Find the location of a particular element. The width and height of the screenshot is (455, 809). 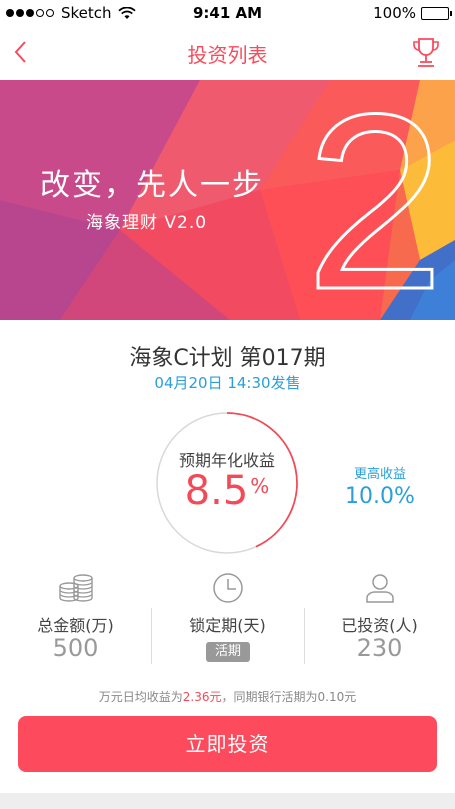

stat-value: 230 is located at coordinates (379, 648).